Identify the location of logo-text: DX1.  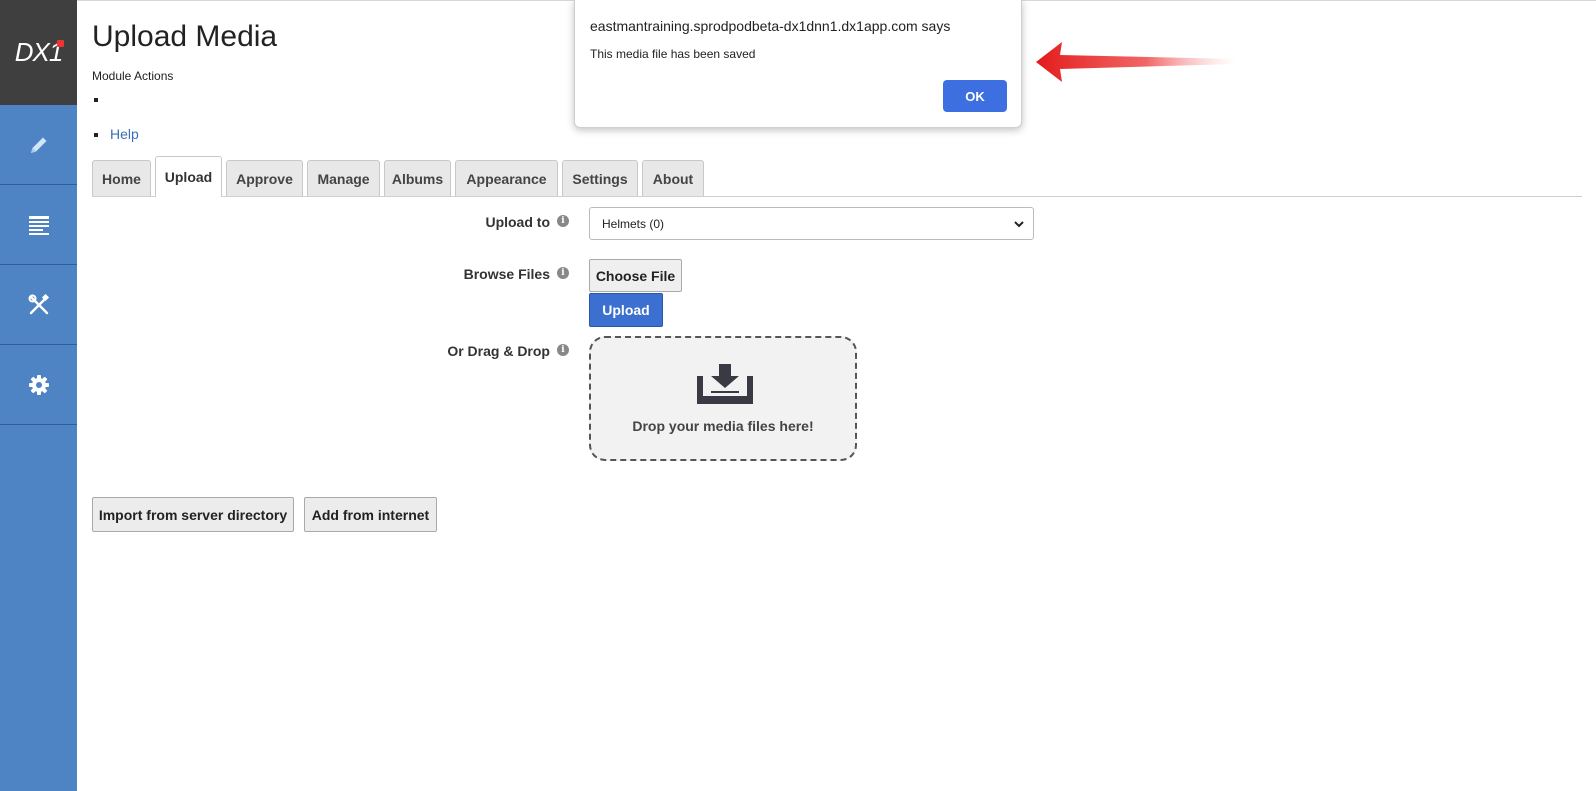
(39, 52).